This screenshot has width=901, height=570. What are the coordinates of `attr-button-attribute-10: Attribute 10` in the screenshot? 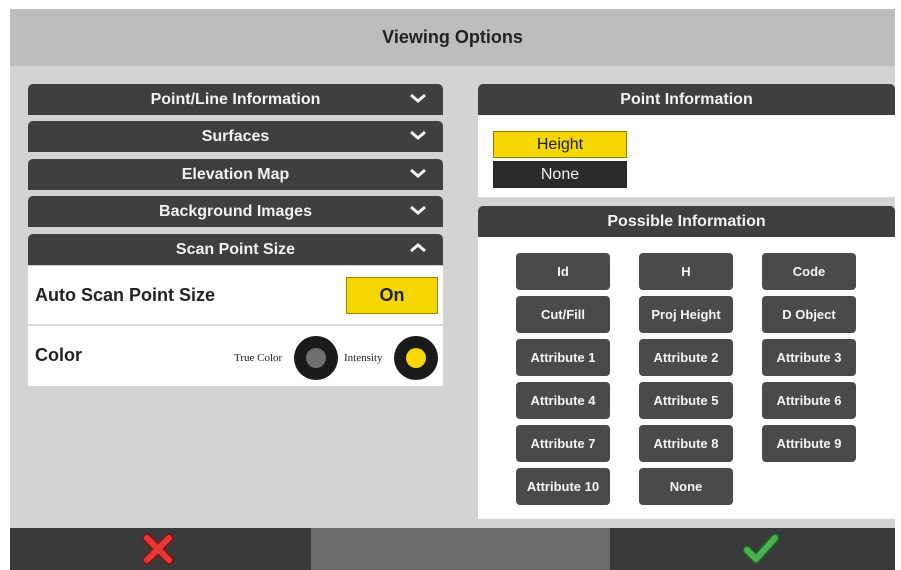 It's located at (563, 486).